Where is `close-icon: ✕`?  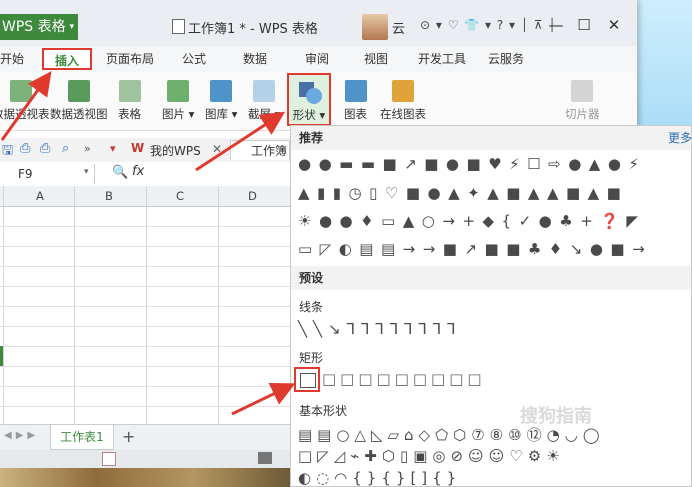
close-icon: ✕ is located at coordinates (614, 25).